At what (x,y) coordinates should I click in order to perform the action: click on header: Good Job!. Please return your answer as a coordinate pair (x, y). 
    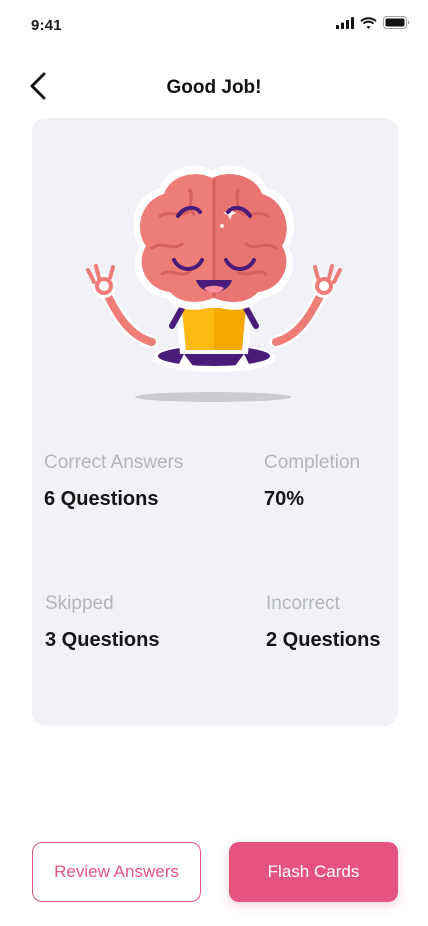
    Looking at the image, I should click on (214, 88).